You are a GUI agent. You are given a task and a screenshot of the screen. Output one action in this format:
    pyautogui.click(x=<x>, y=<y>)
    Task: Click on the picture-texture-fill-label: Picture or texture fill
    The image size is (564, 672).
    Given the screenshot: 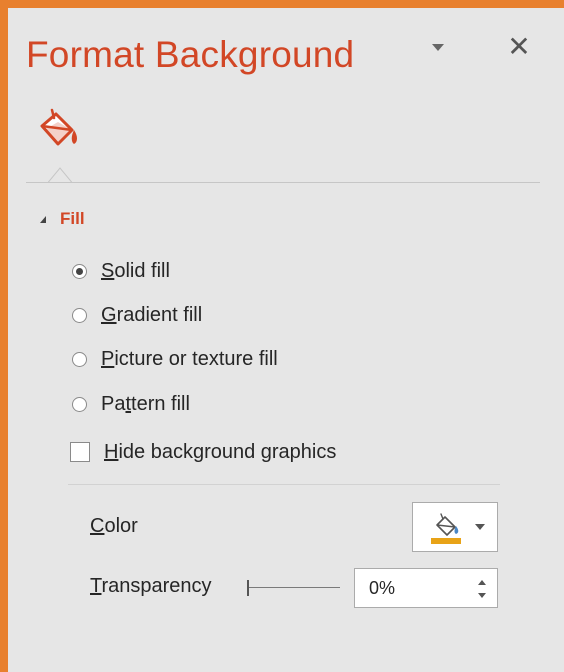 What is the action you would take?
    pyautogui.click(x=189, y=358)
    